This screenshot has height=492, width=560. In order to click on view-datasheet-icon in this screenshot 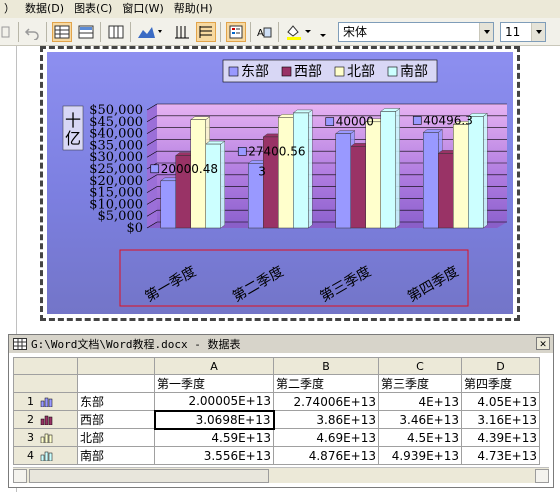, I will do `click(62, 32)`.